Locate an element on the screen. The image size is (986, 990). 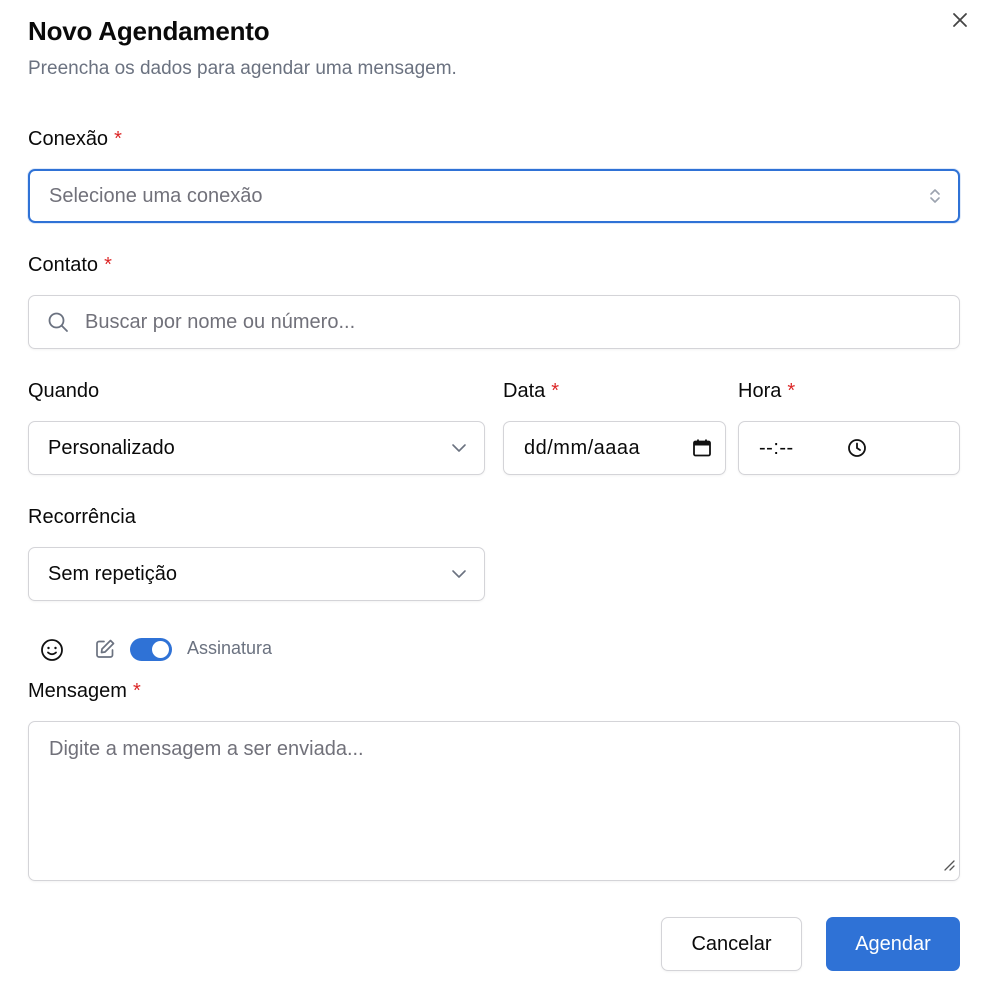
date-label-text: Data is located at coordinates (524, 391).